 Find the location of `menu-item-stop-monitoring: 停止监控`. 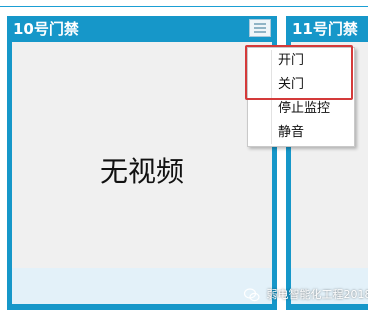

menu-item-stop-monitoring: 停止监控 is located at coordinates (301, 109).